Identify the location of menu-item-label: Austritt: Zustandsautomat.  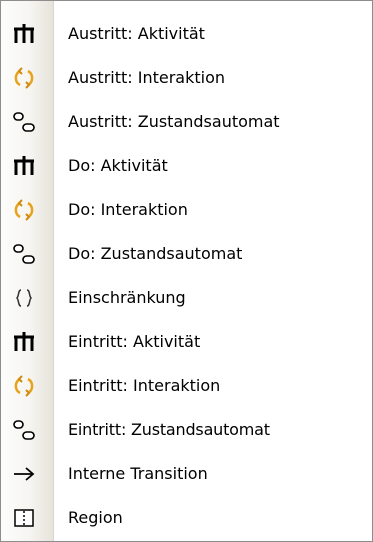
(174, 121).